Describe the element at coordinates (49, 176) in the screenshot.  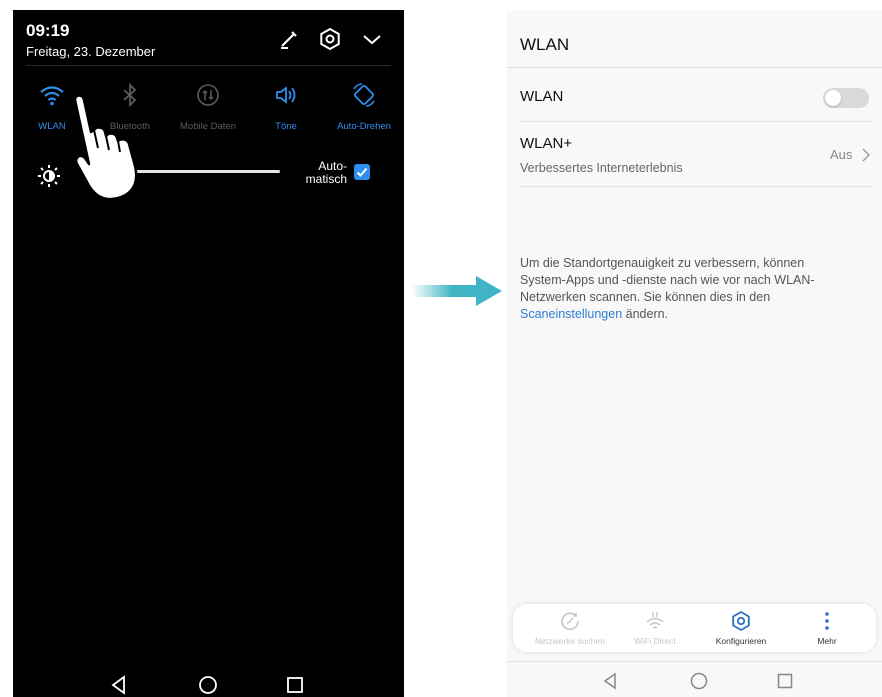
I see `brightness-icon` at that location.